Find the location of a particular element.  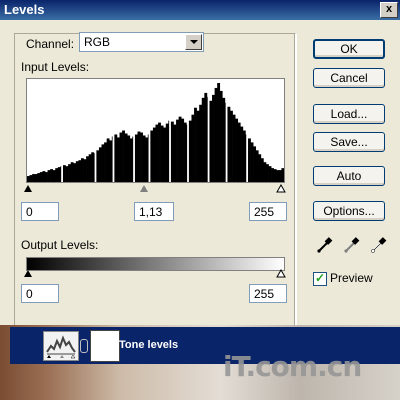

cancel-button: Cancel is located at coordinates (349, 78).